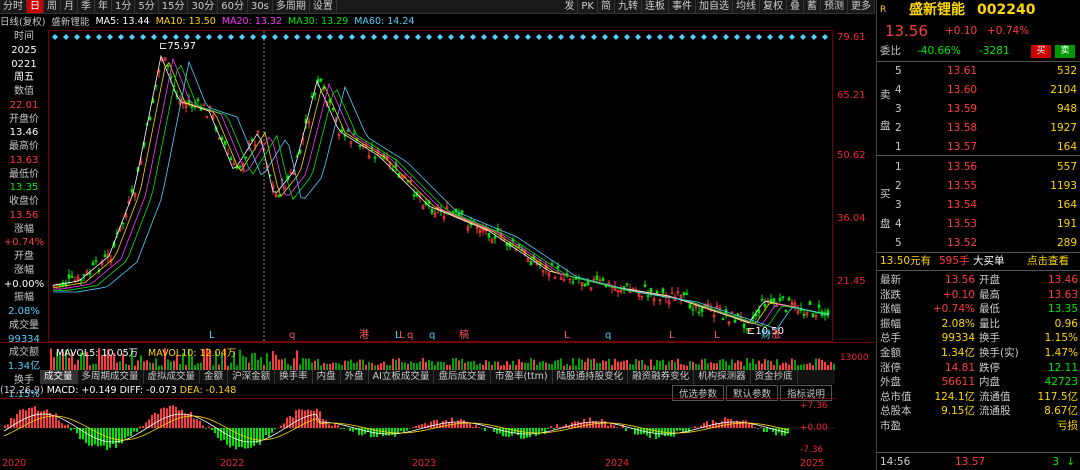 The width and height of the screenshot is (1080, 470). I want to click on level-volume: 1927, so click(1063, 128).